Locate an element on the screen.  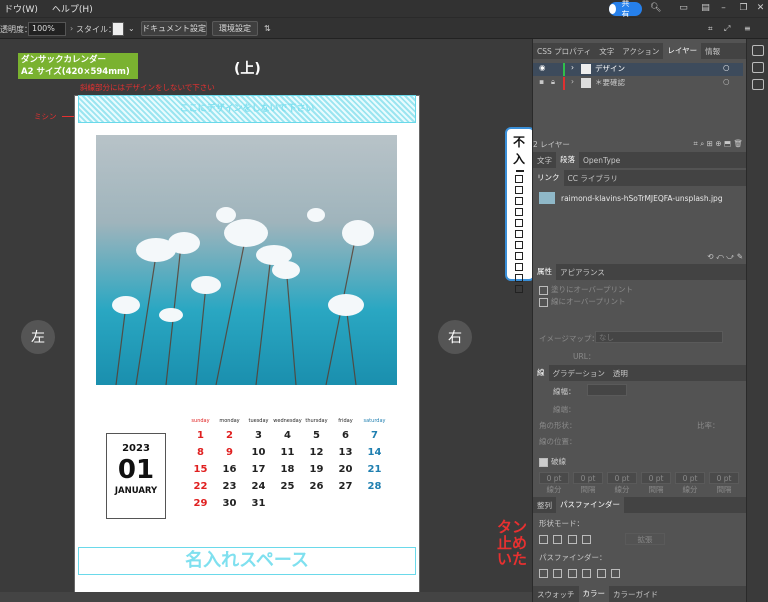
menu-help: ヘルプ(H) is located at coordinates (72, 8).